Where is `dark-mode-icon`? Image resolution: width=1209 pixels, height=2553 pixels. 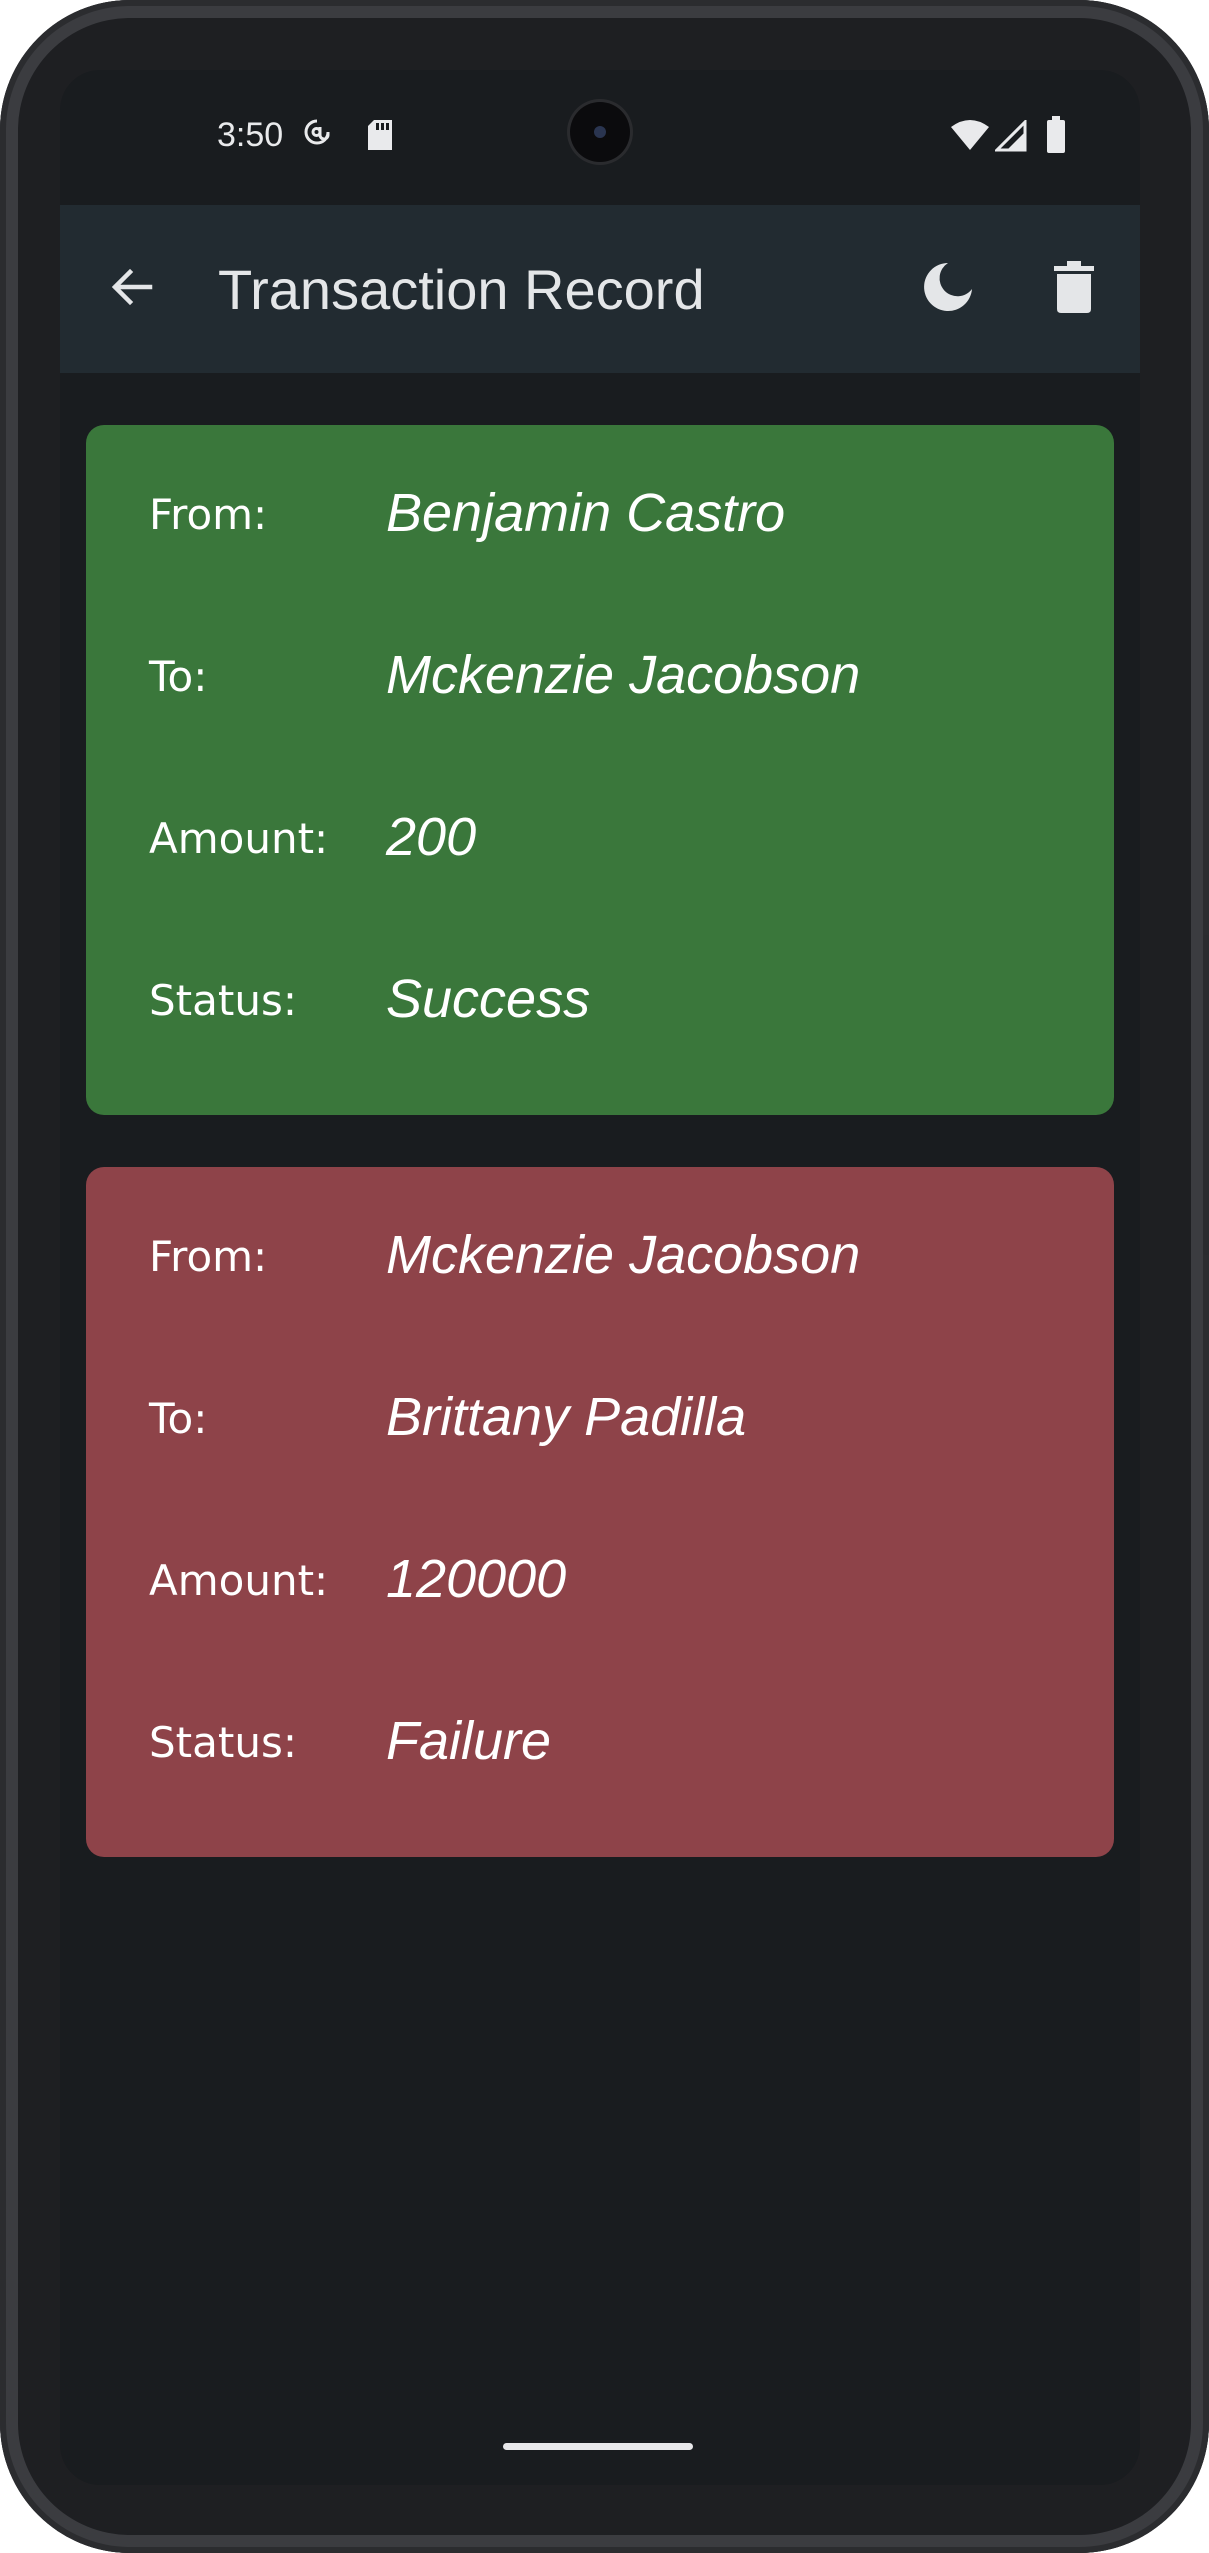 dark-mode-icon is located at coordinates (948, 289).